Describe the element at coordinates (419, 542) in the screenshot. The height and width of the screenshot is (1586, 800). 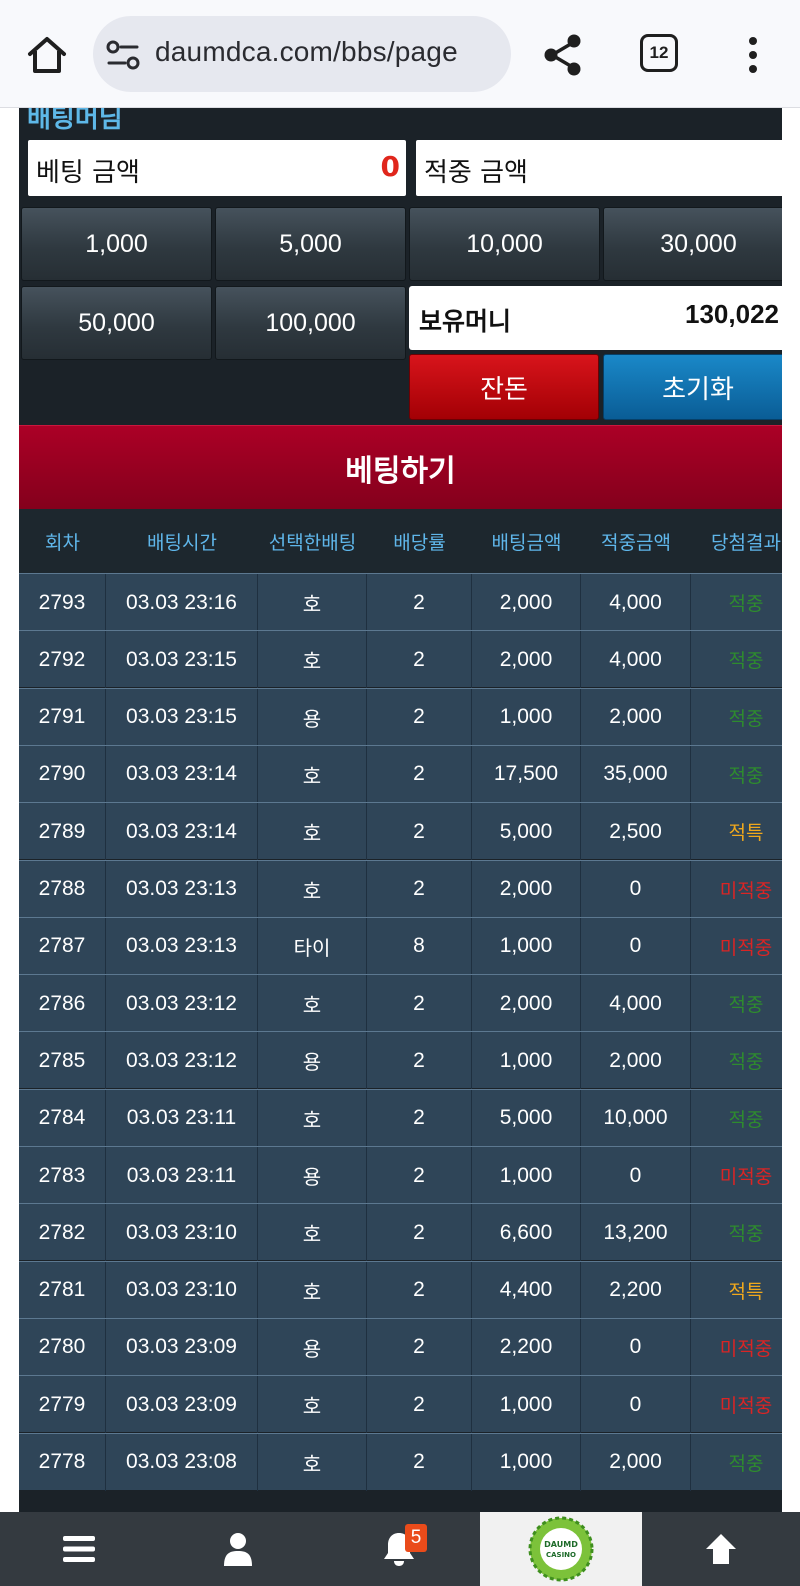
I see `column-header-odds: 배당률` at that location.